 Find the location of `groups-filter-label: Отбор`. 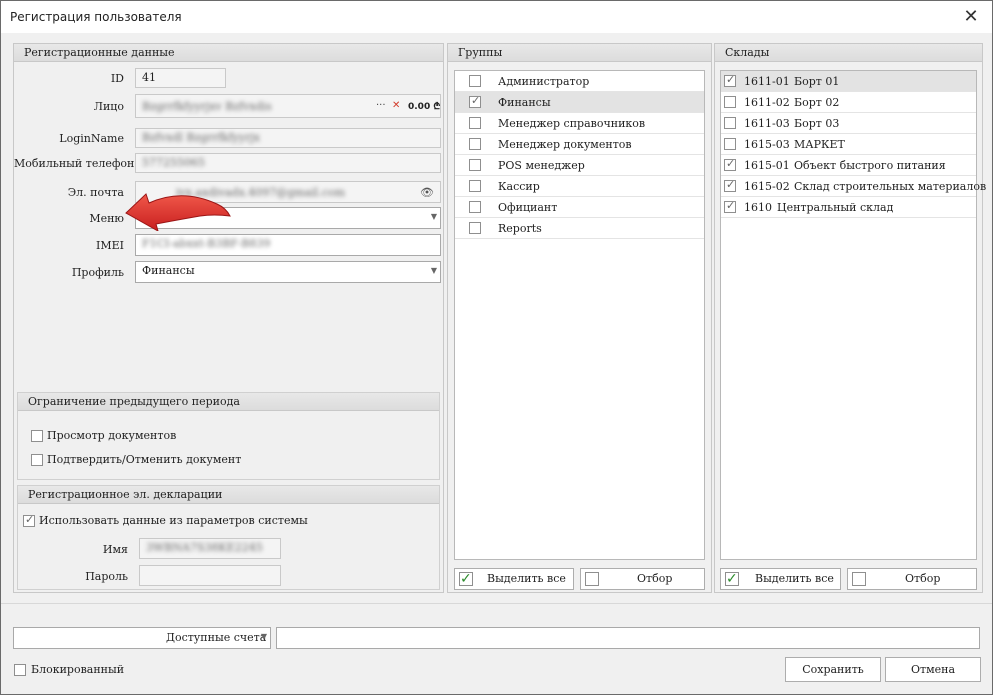

groups-filter-label: Отбор is located at coordinates (655, 578).